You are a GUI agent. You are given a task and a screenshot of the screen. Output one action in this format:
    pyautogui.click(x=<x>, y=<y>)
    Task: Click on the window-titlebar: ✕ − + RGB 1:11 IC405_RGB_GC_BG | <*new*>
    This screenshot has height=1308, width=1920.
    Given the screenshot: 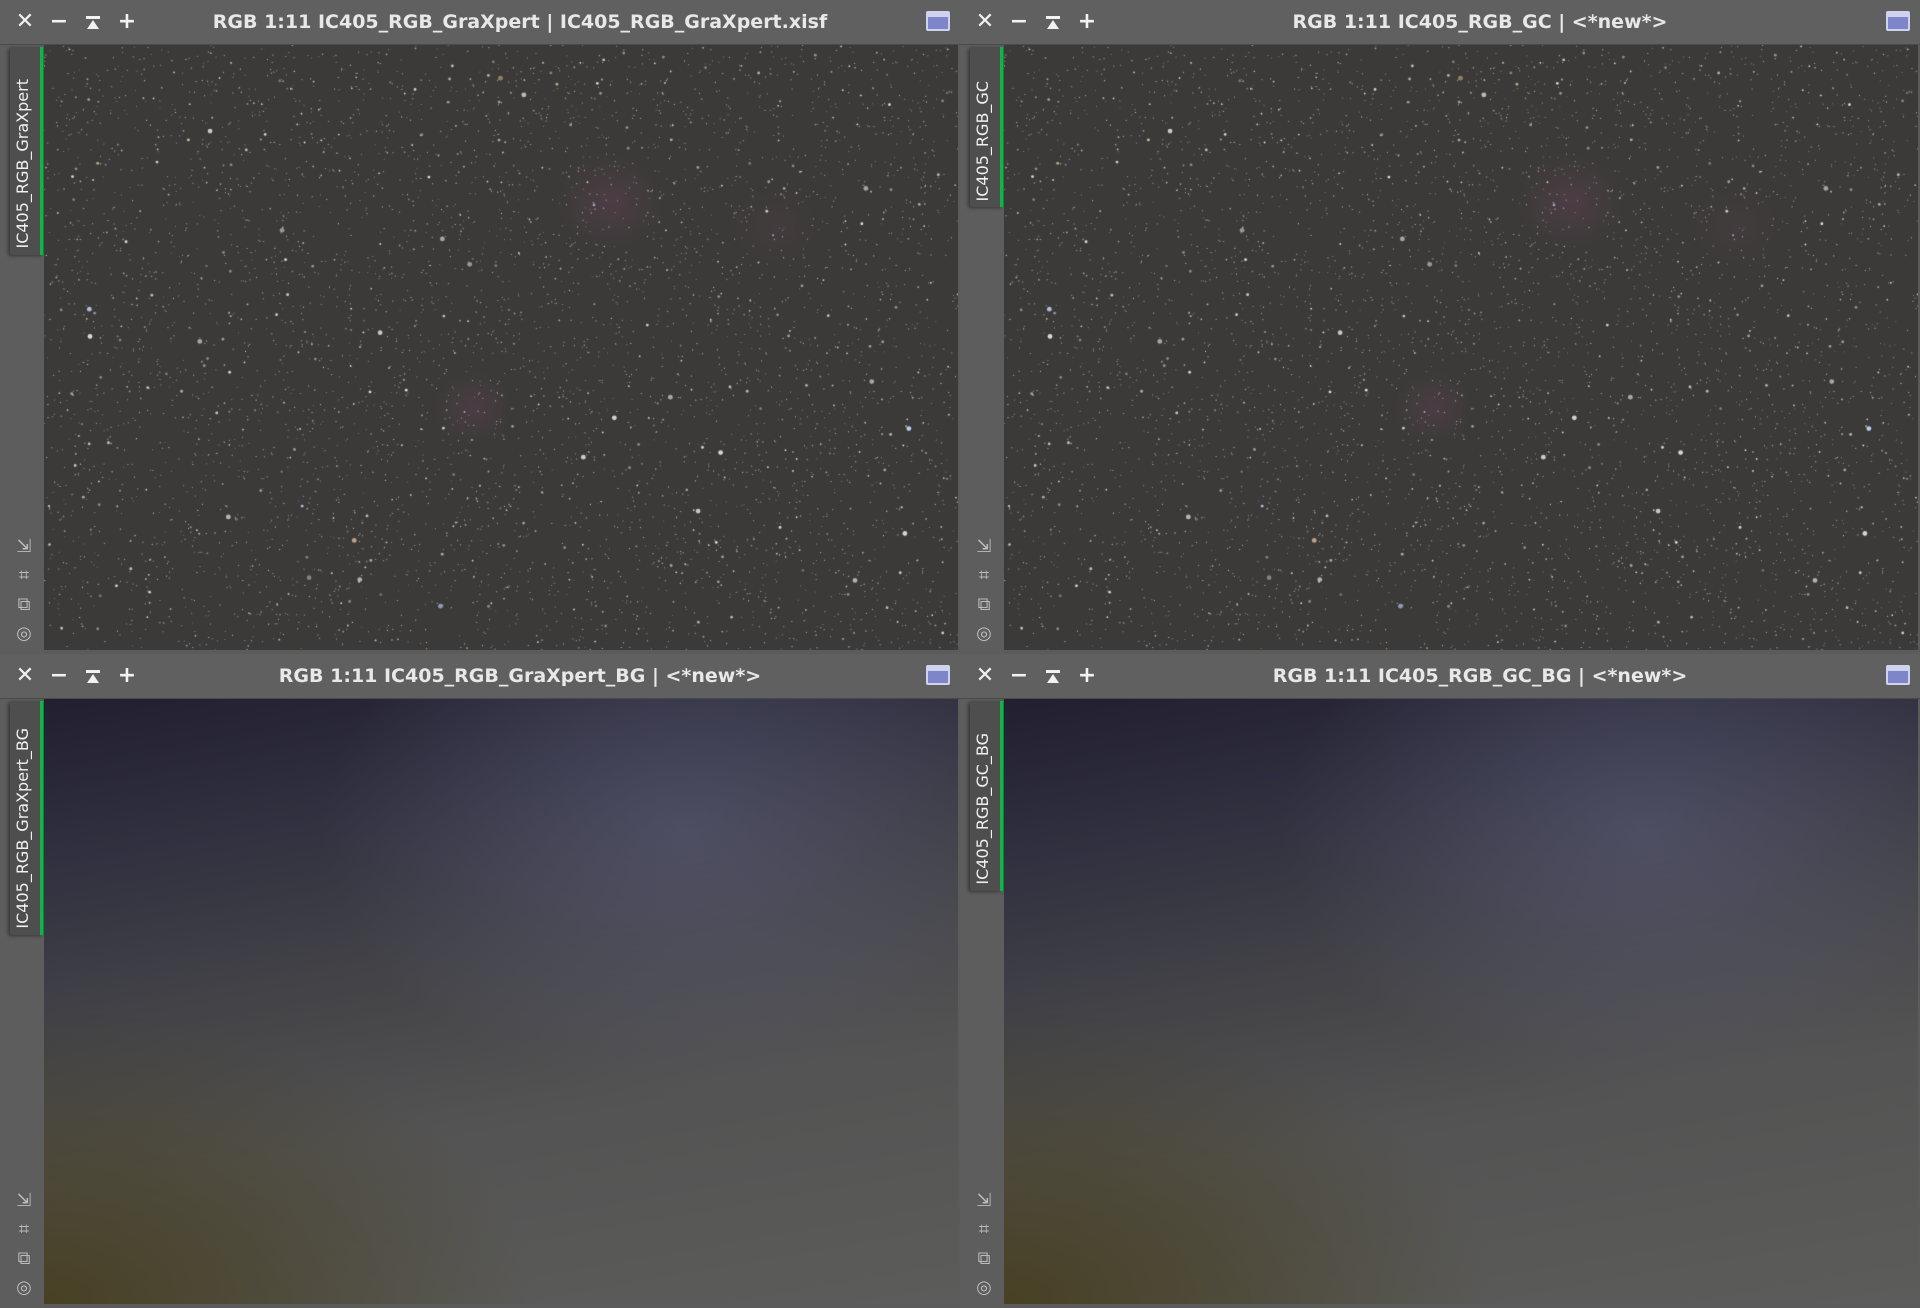 What is the action you would take?
    pyautogui.click(x=1440, y=676)
    